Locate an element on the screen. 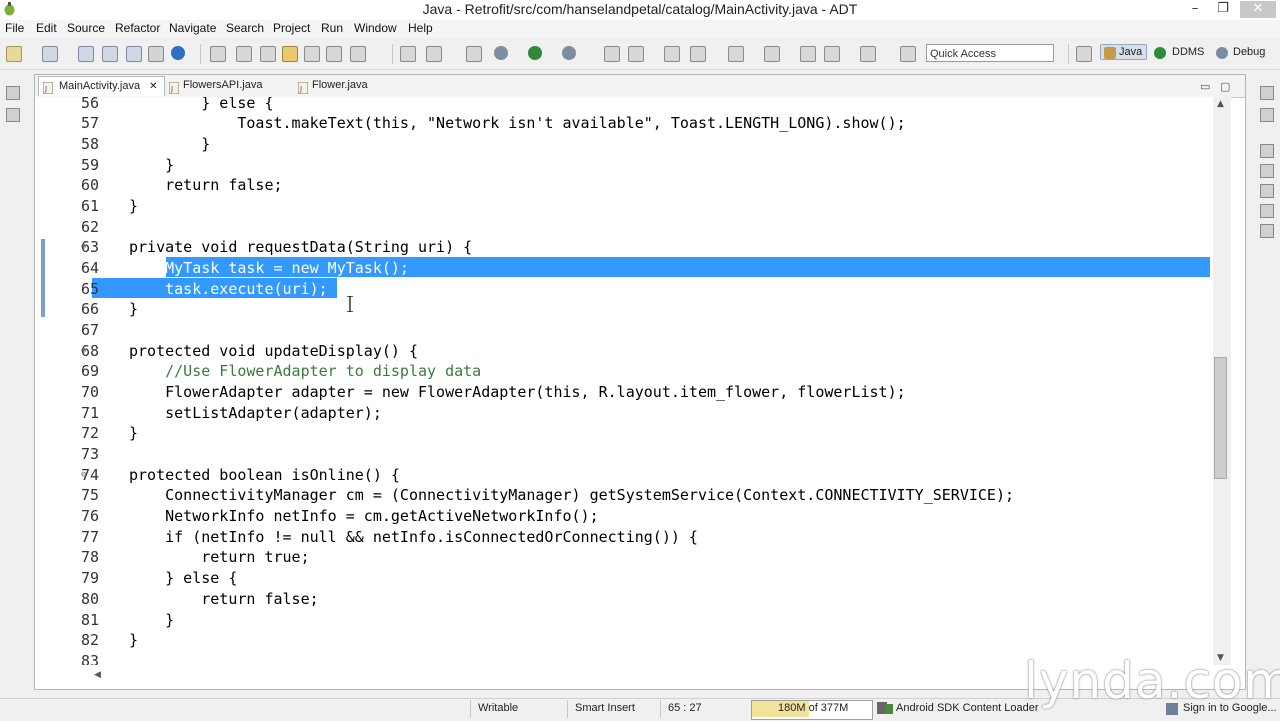  menu-source: Source is located at coordinates (86, 28).